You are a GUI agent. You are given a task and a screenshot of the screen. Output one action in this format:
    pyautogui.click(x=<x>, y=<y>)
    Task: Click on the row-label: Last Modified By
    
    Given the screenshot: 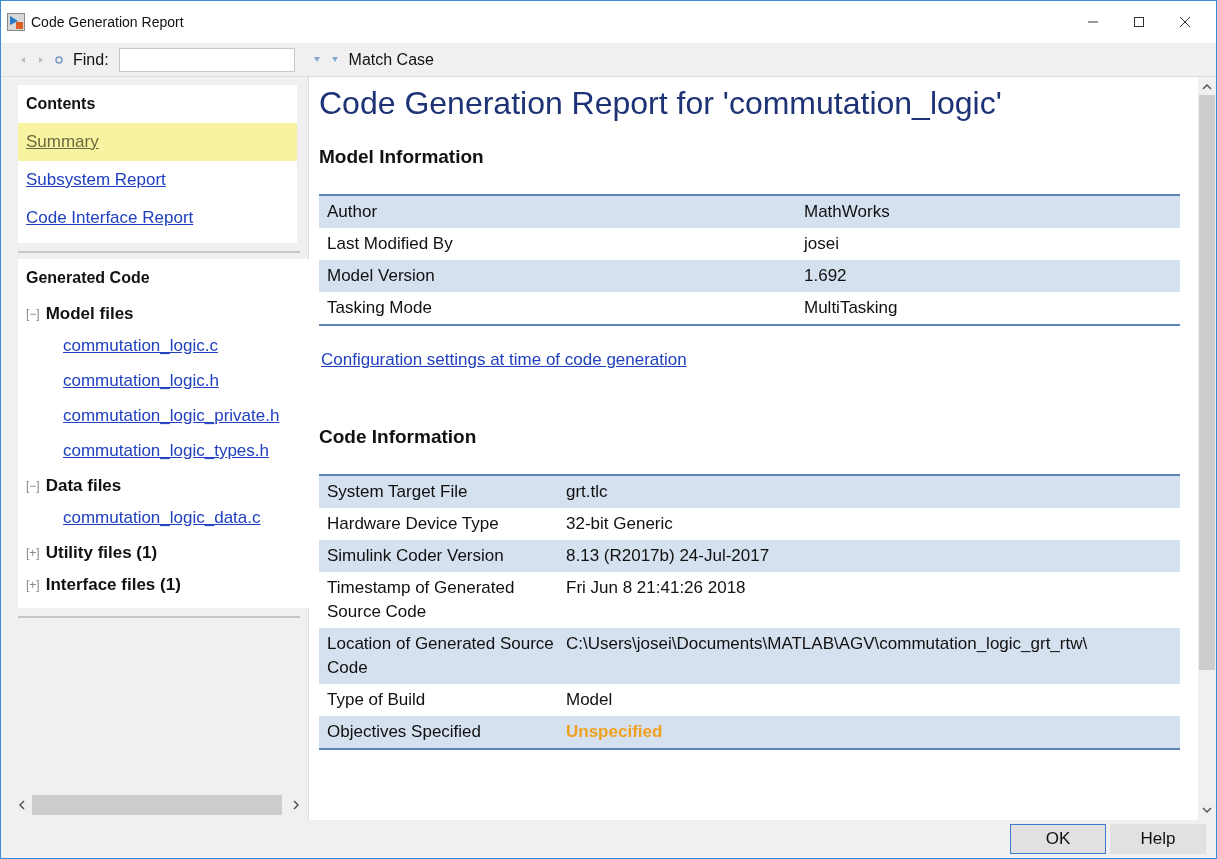 What is the action you would take?
    pyautogui.click(x=390, y=244)
    